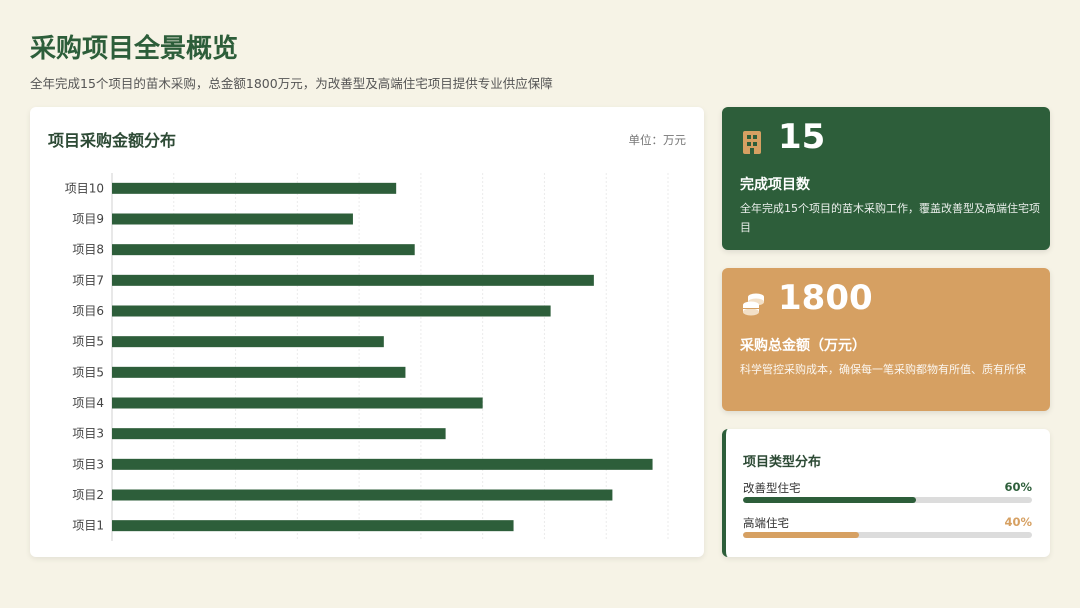 Image resolution: width=1080 pixels, height=608 pixels. I want to click on stat-desc-projects: 全年完成15个项目的苗木采购工作，覆盖改善型及高端住宅项目, so click(890, 218).